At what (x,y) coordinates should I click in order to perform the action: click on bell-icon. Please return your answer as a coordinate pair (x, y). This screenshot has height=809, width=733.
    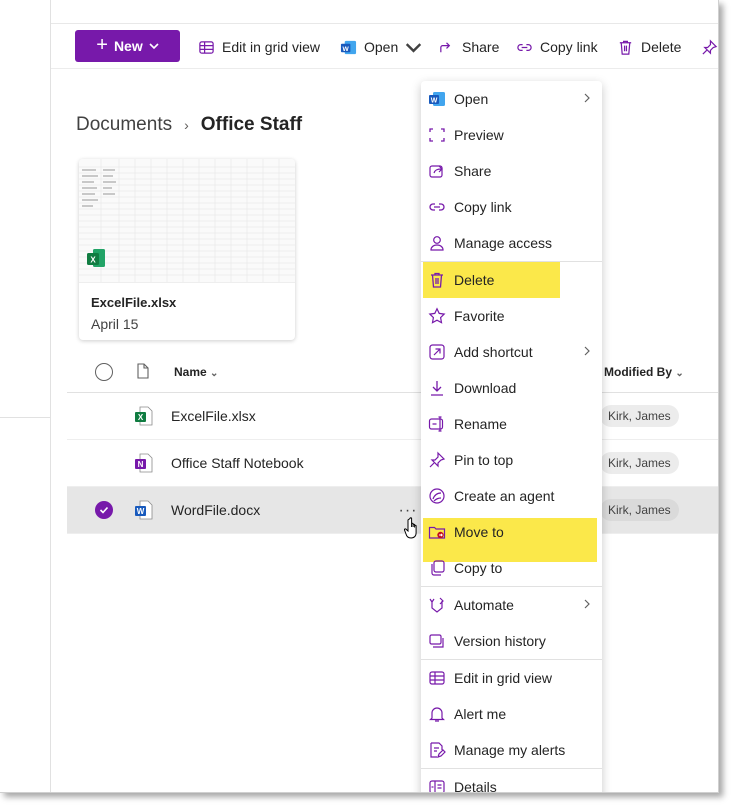
    Looking at the image, I should click on (437, 714).